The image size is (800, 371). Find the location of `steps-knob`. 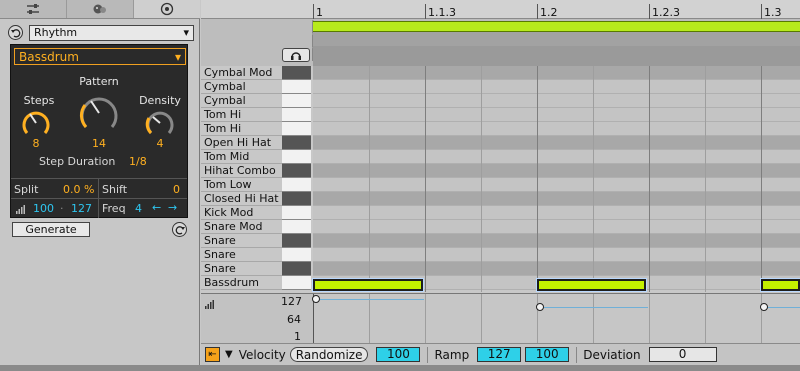

steps-knob is located at coordinates (36, 123).